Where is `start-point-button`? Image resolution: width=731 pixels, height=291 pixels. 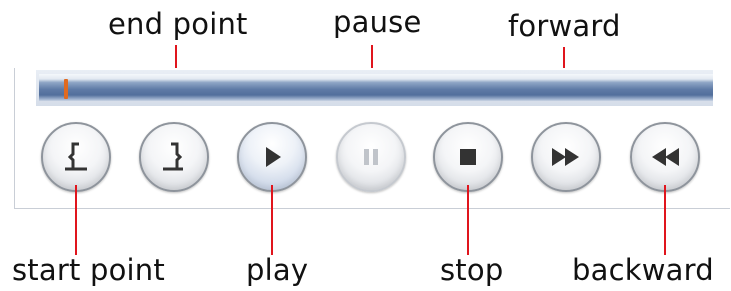 start-point-button is located at coordinates (76, 157).